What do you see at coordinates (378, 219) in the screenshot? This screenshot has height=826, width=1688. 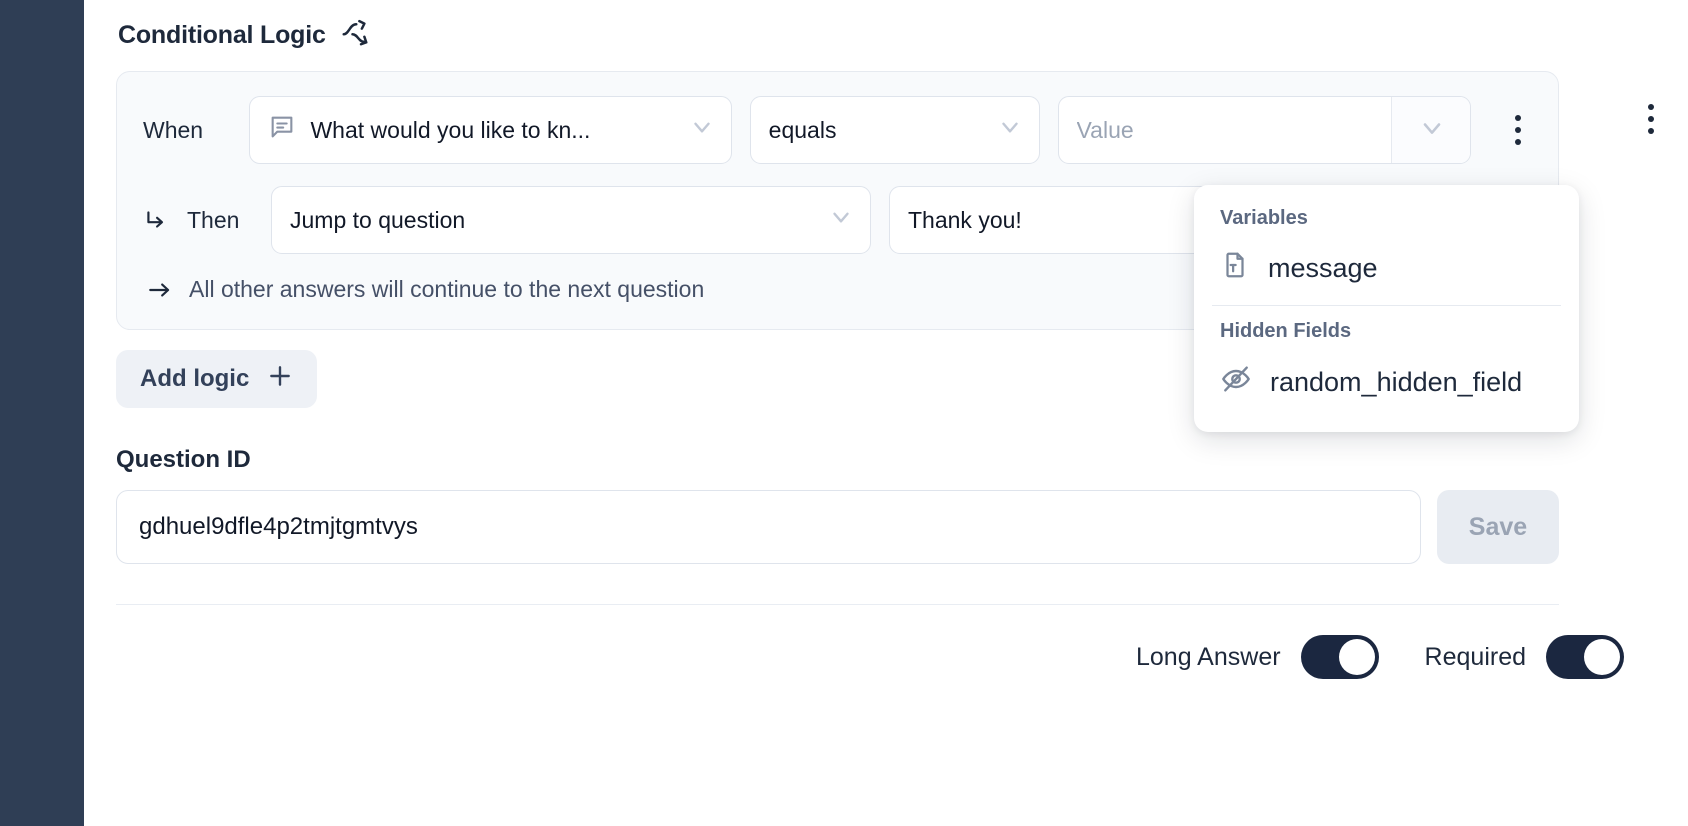 I see `action-select-value: Jump to question` at bounding box center [378, 219].